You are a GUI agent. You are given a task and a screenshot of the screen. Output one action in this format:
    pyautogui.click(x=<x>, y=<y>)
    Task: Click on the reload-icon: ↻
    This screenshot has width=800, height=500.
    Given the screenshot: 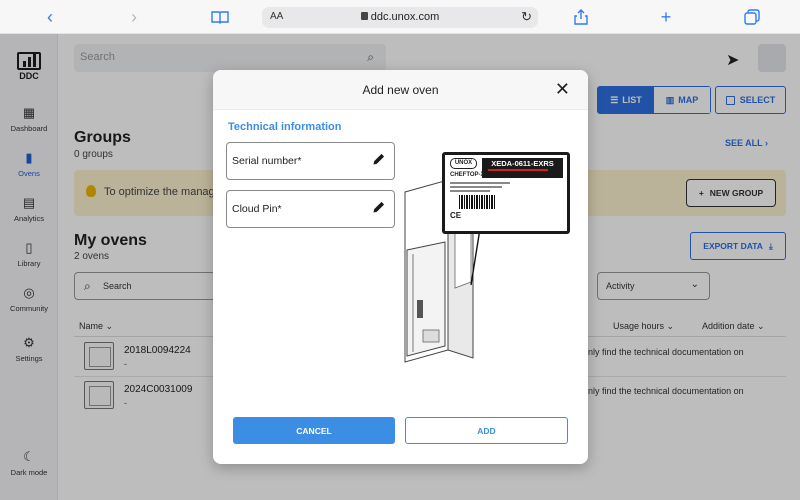 What is the action you would take?
    pyautogui.click(x=526, y=17)
    